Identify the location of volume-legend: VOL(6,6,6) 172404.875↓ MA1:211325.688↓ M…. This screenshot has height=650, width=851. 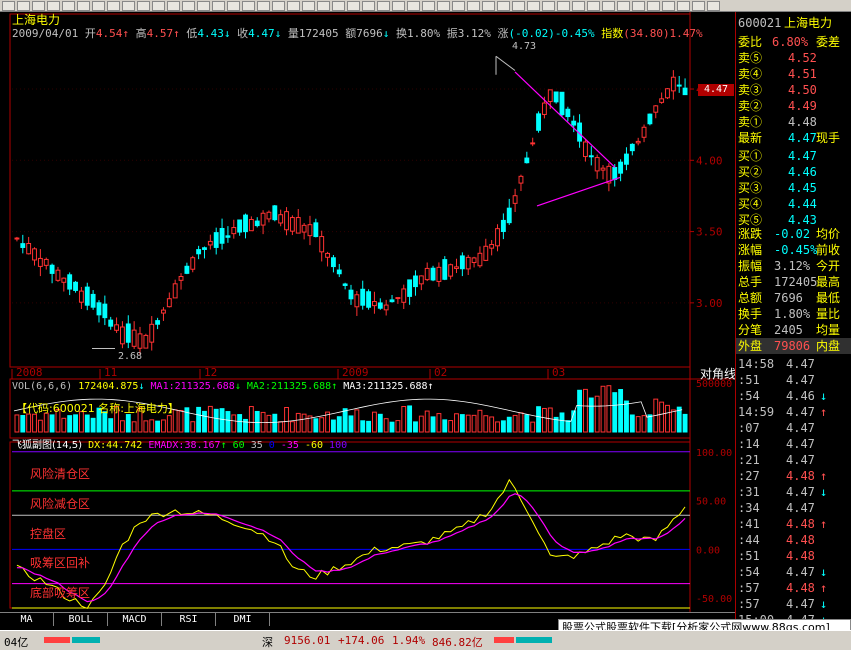
(223, 386).